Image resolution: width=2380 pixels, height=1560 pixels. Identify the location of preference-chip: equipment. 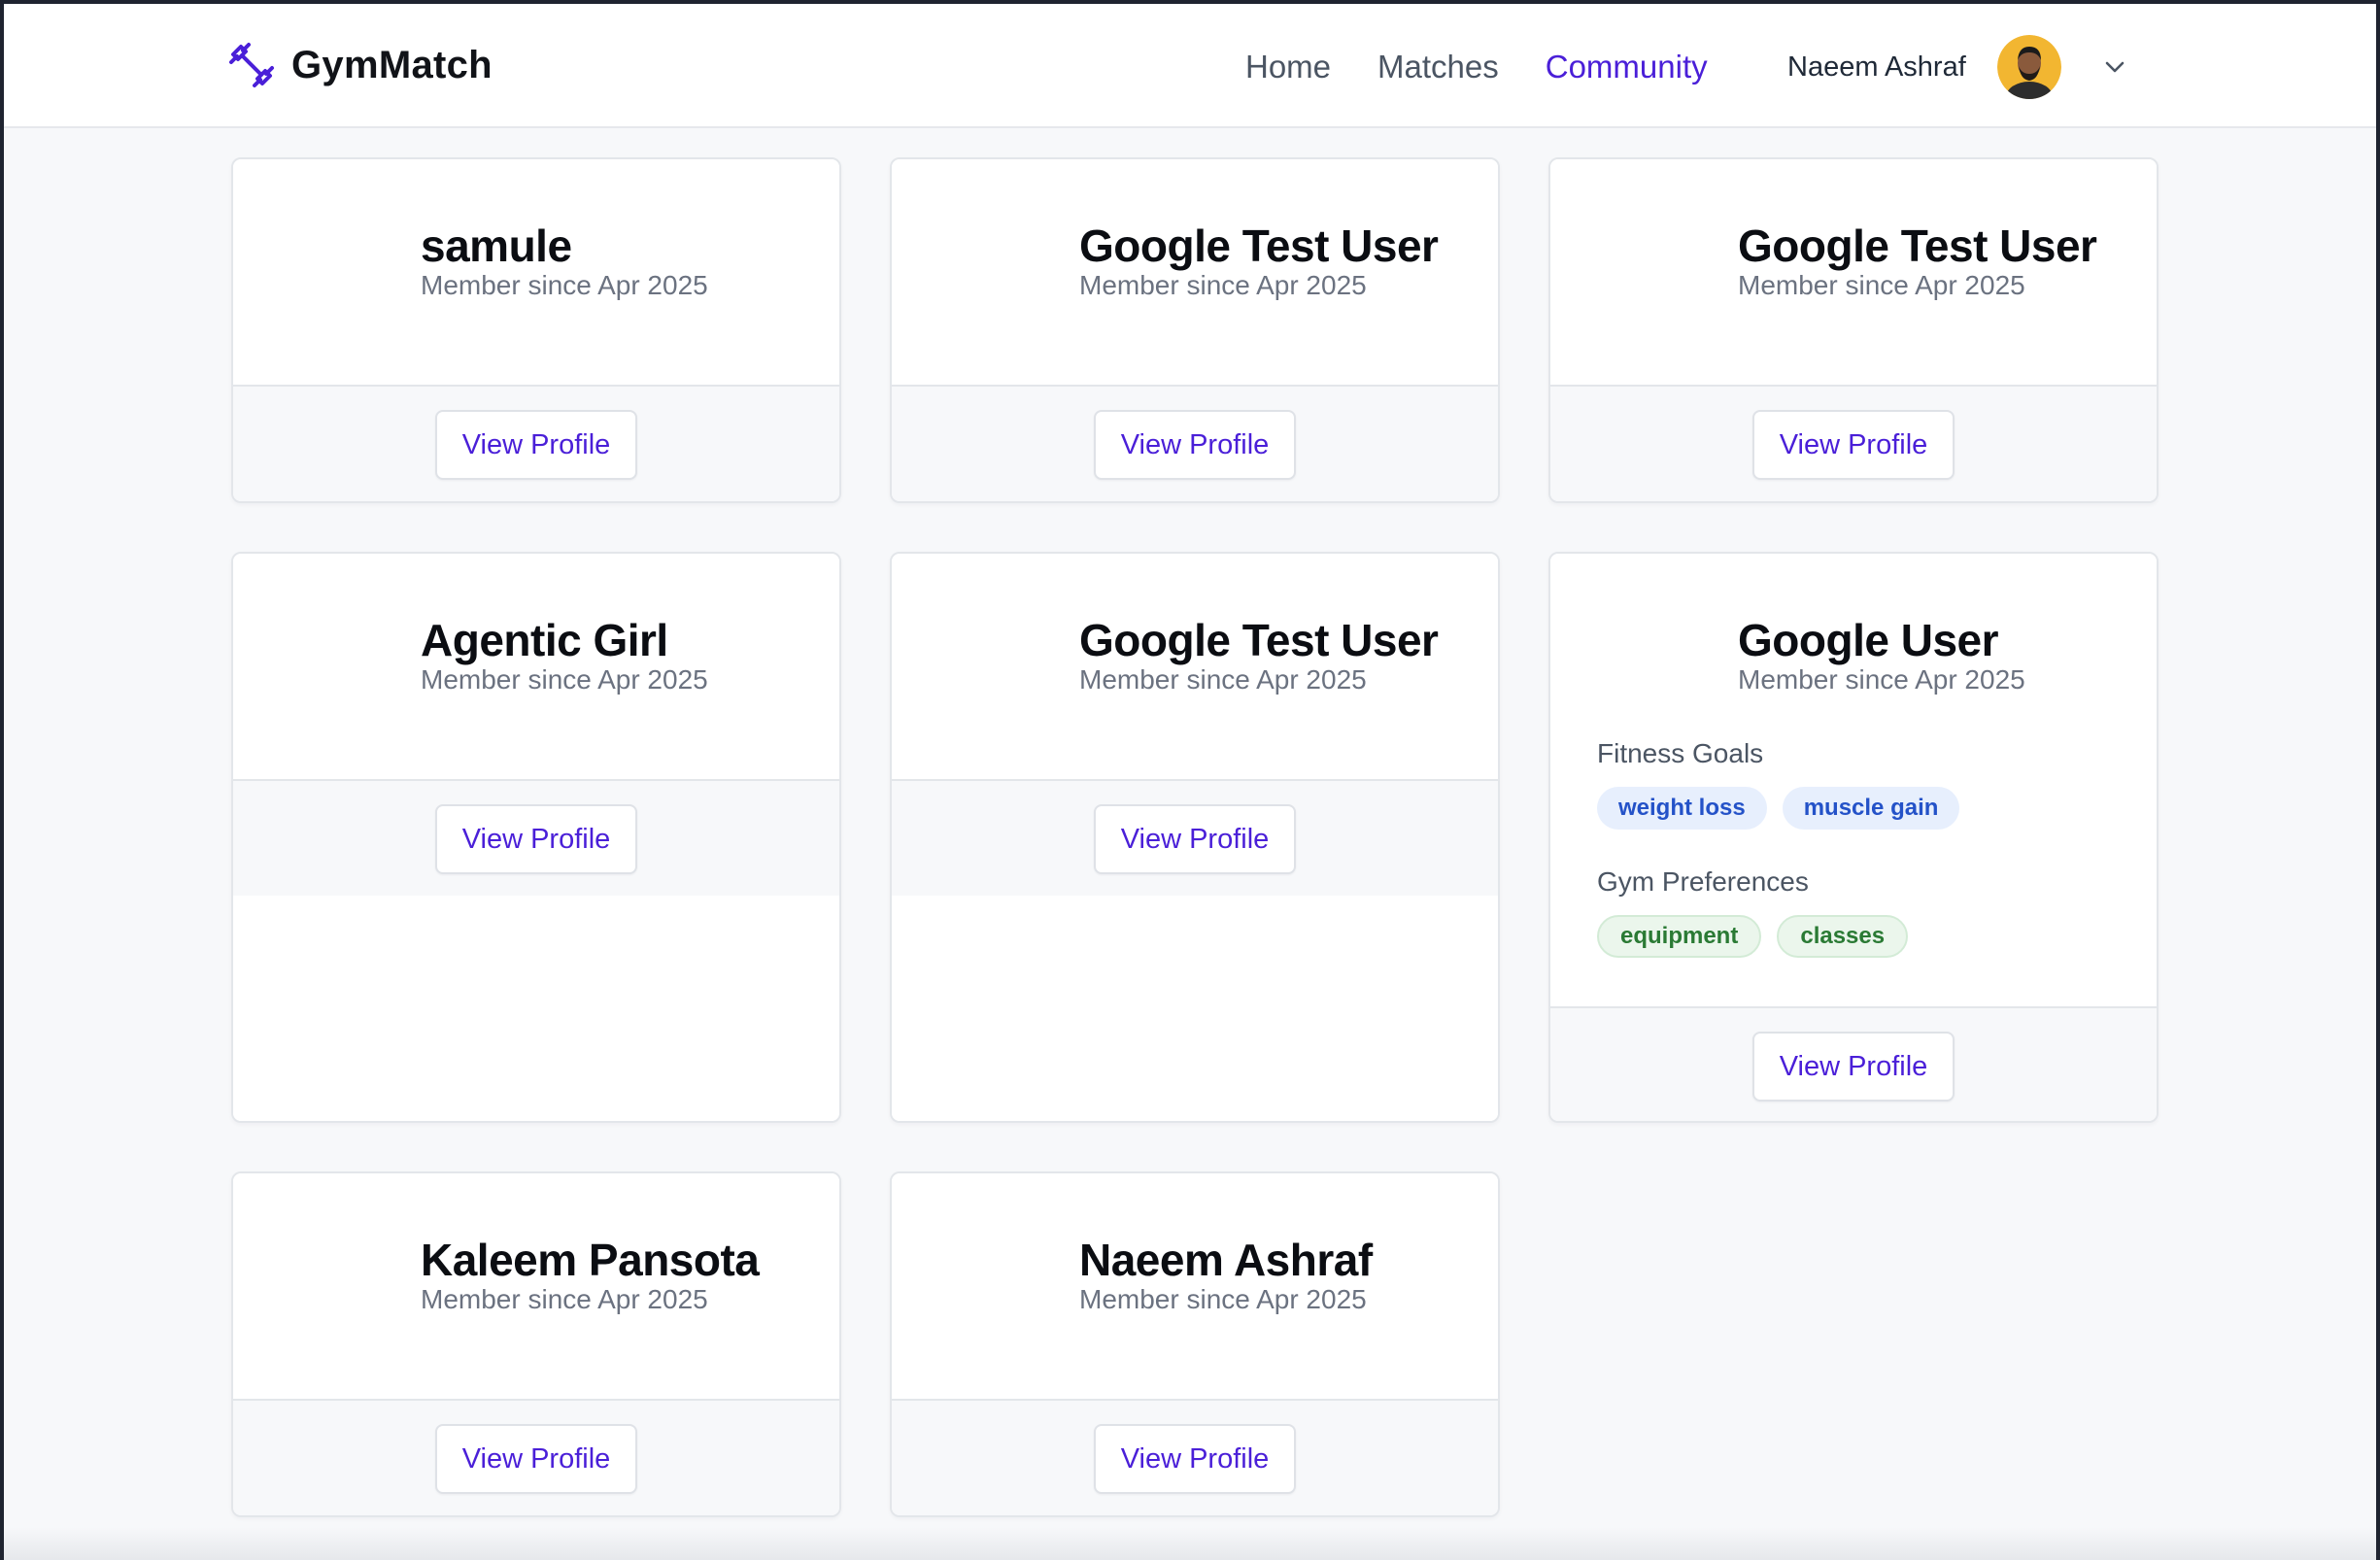
(1679, 936).